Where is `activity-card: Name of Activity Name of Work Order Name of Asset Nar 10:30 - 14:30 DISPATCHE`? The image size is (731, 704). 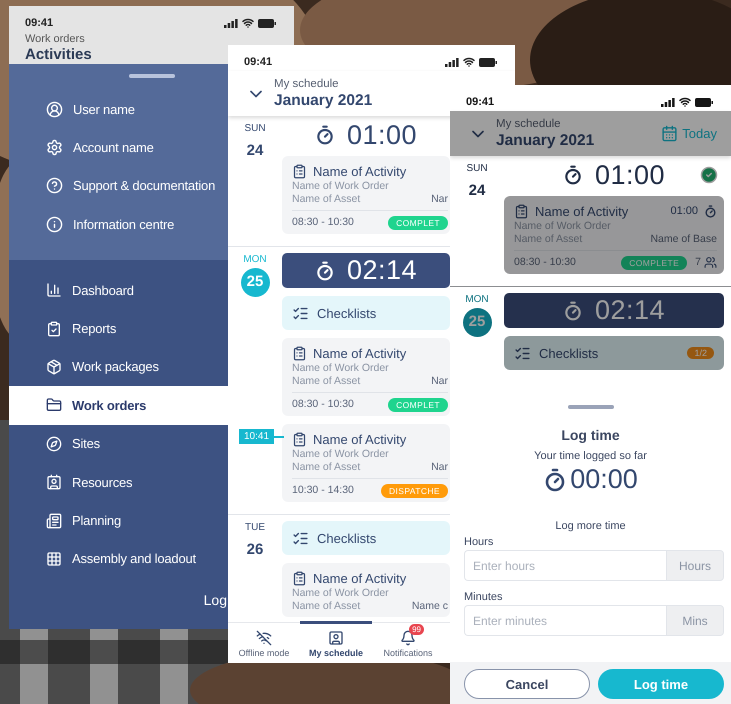
activity-card: Name of Activity Name of Work Order Name of Asset Nar 10:30 - 14:30 DISPATCHE is located at coordinates (366, 463).